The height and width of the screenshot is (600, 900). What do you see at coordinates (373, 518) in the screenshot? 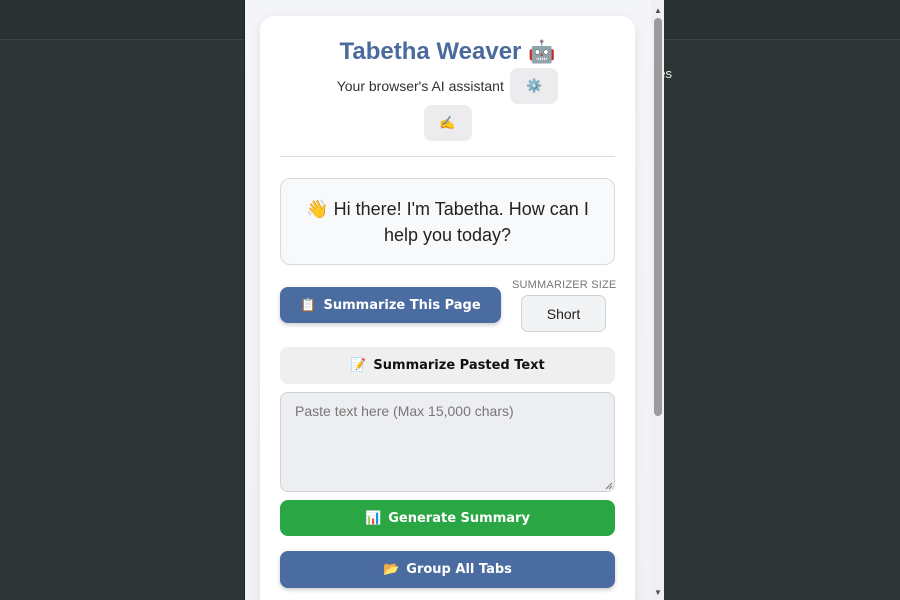
I see `bar-chart-icon: 📊` at bounding box center [373, 518].